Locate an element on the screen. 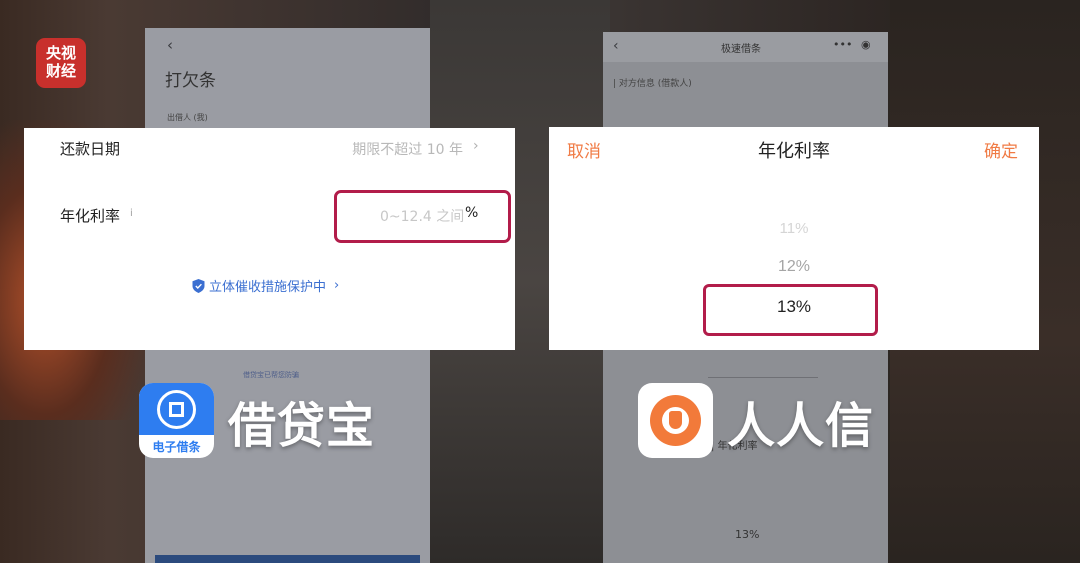 The width and height of the screenshot is (1080, 563). logo-line-2: 财经 is located at coordinates (60, 71).